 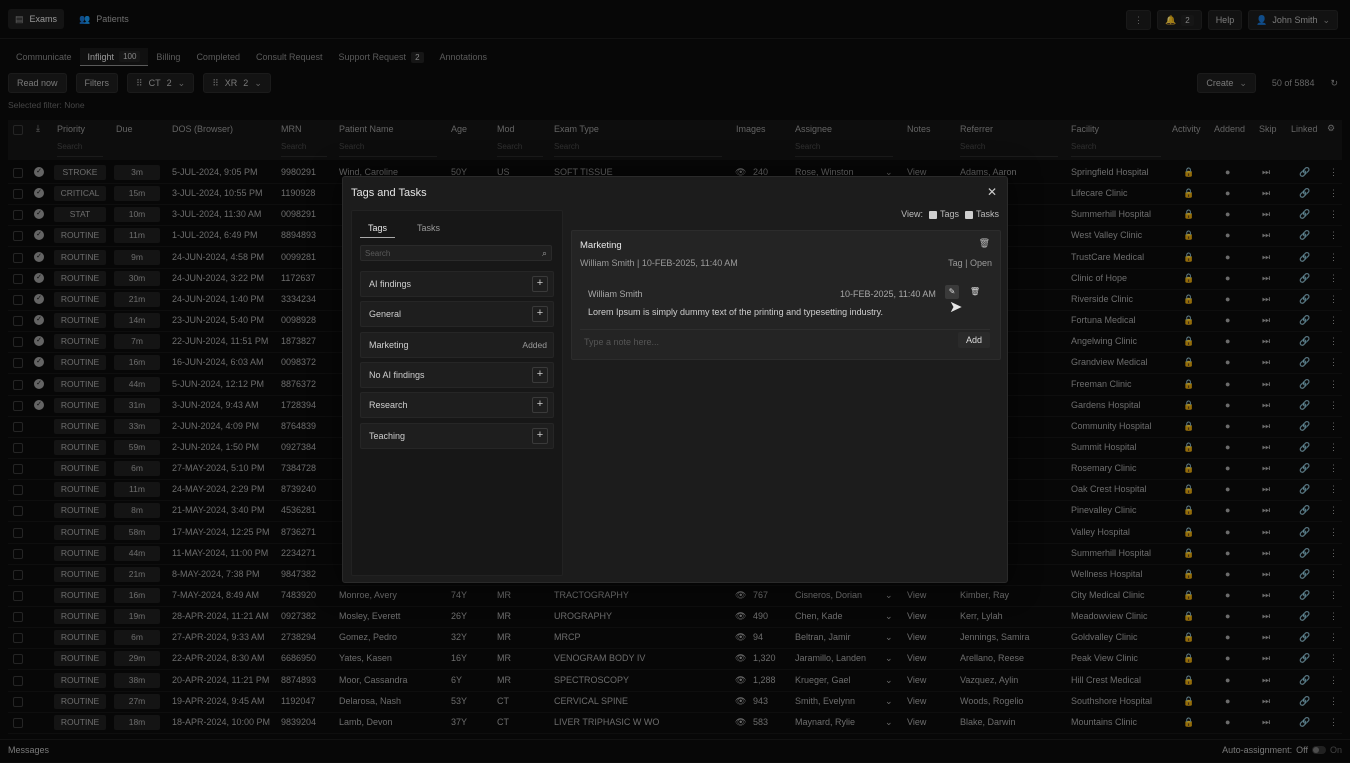 What do you see at coordinates (389, 193) in the screenshot?
I see `modal-title: Tags and Tasks` at bounding box center [389, 193].